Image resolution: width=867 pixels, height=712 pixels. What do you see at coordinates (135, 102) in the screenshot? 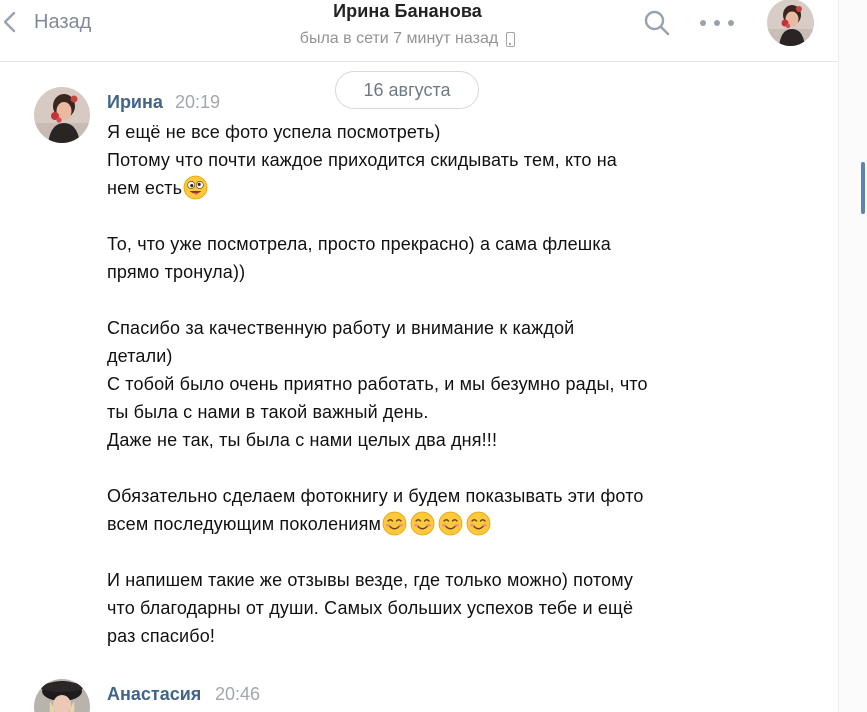
I see `message-author: Ирина` at bounding box center [135, 102].